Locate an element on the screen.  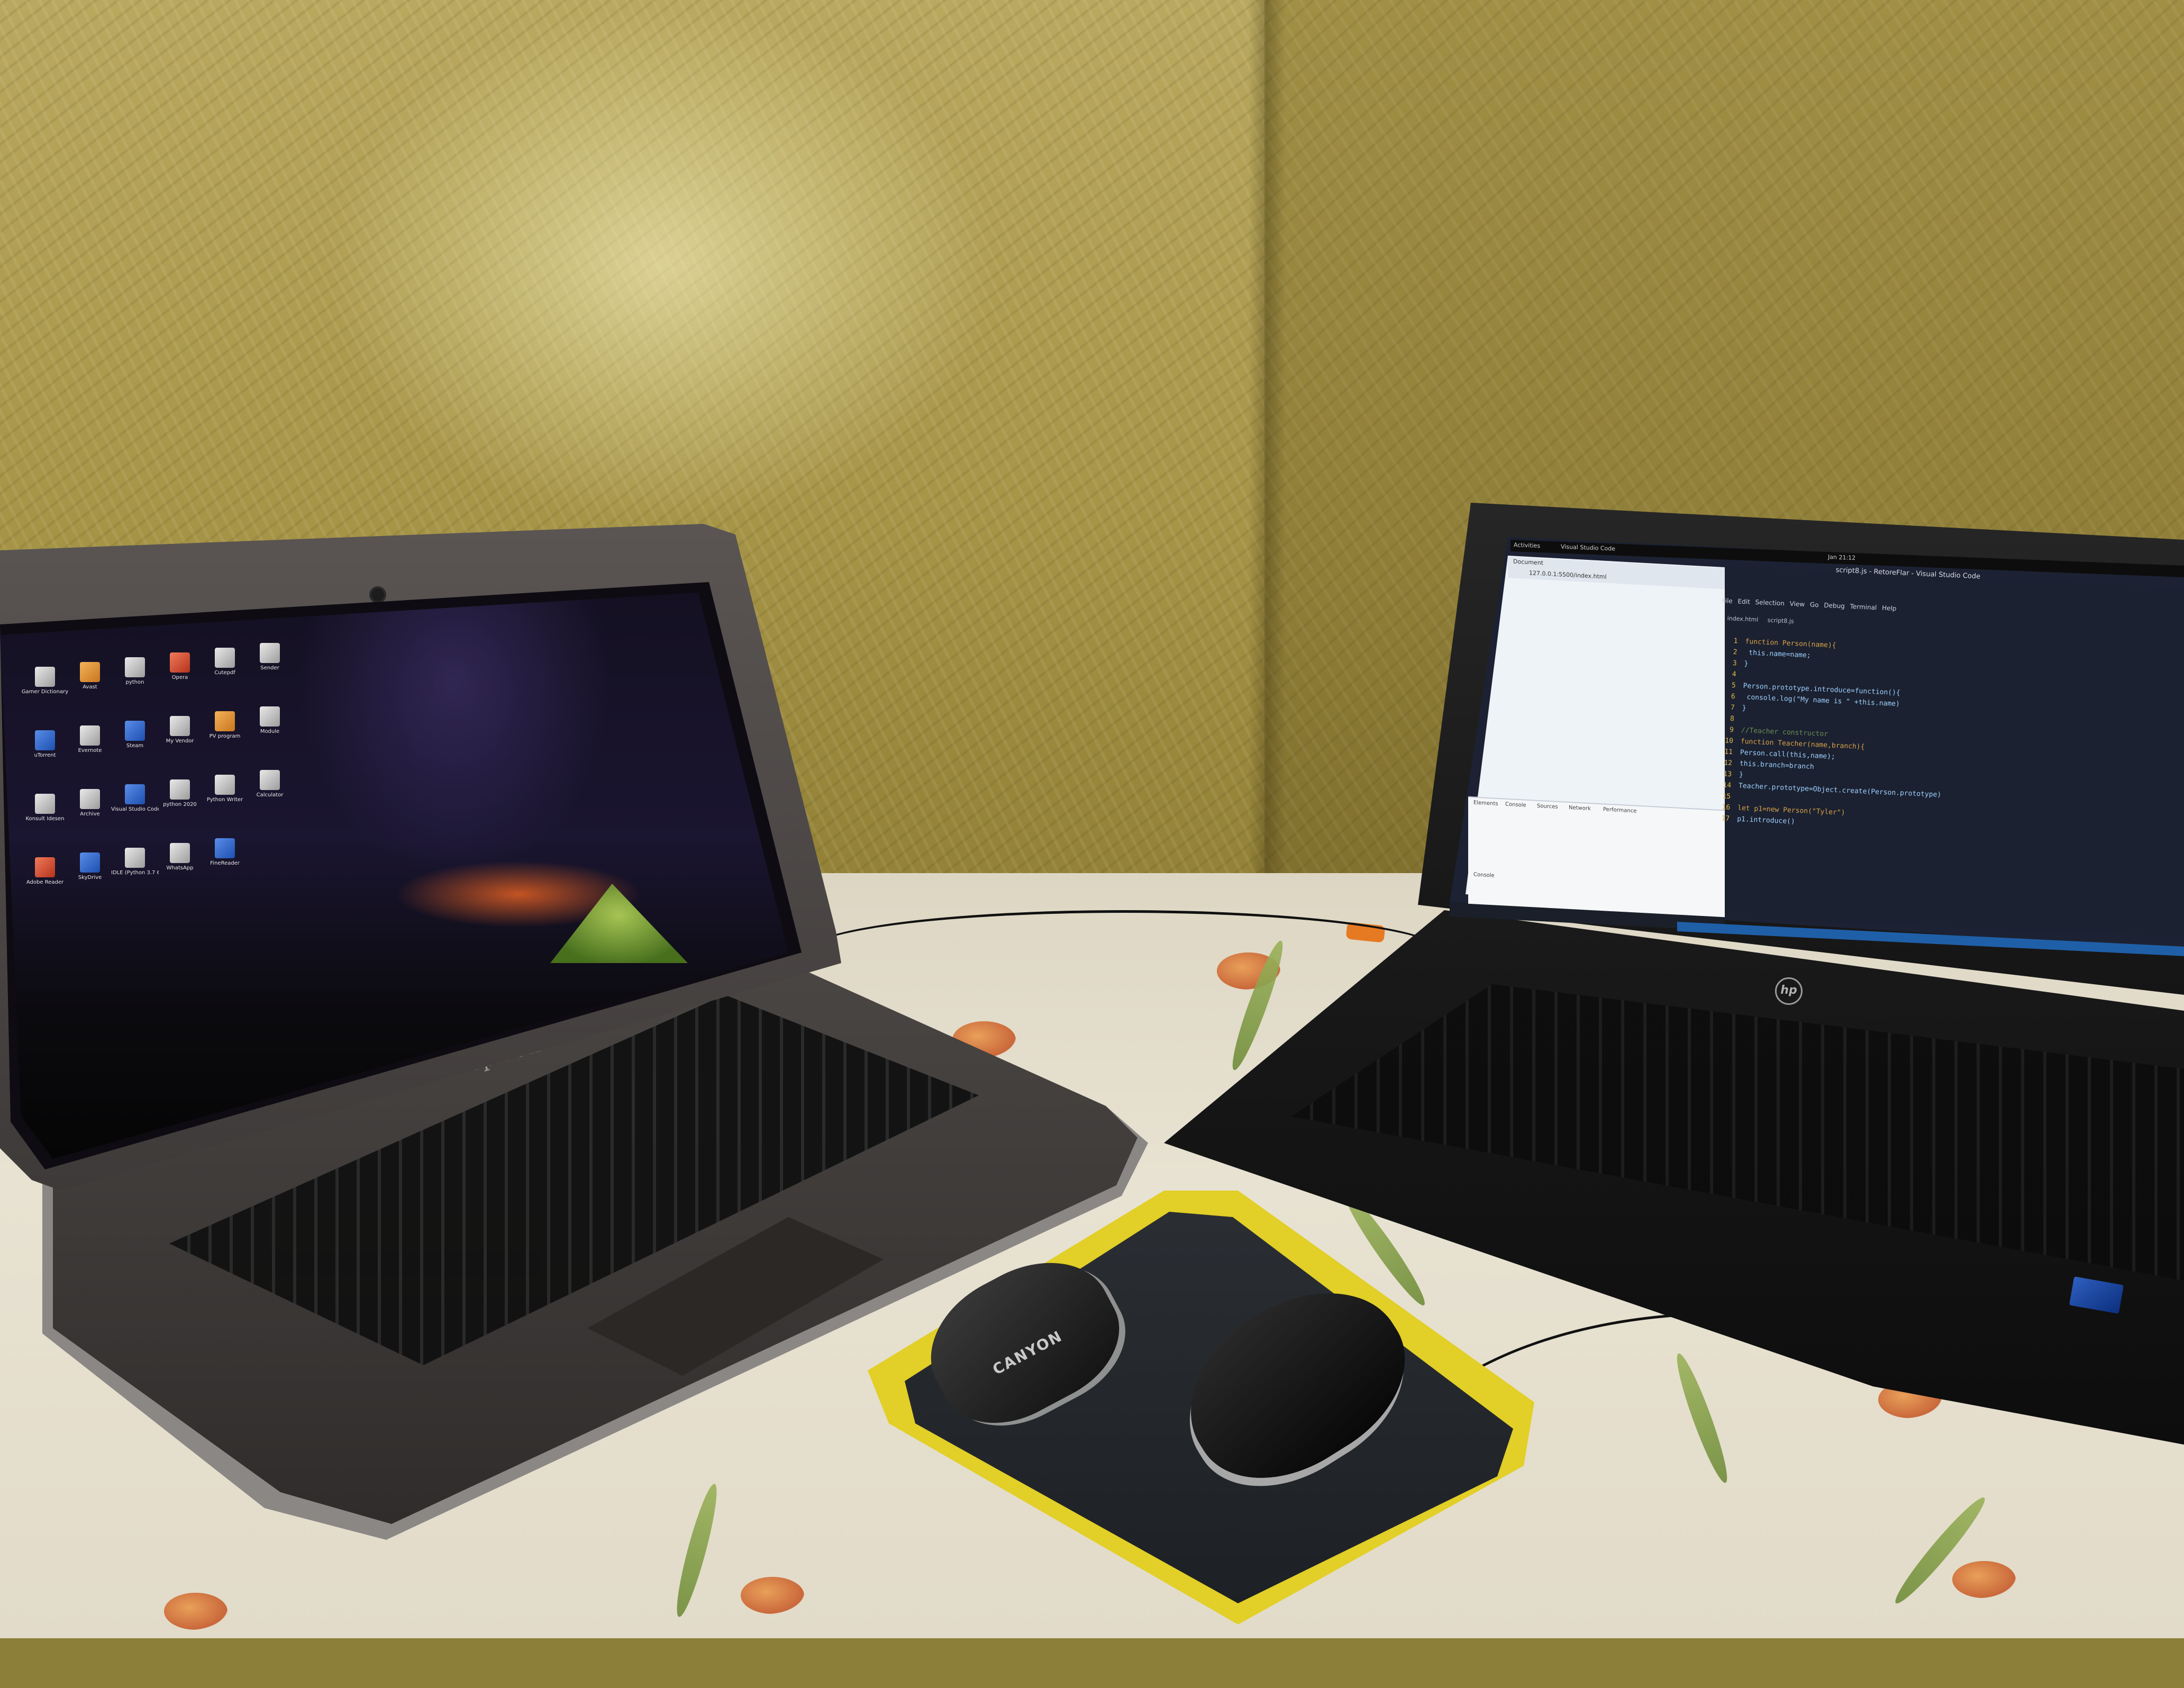
leaf-print is located at coordinates (697, 1550).